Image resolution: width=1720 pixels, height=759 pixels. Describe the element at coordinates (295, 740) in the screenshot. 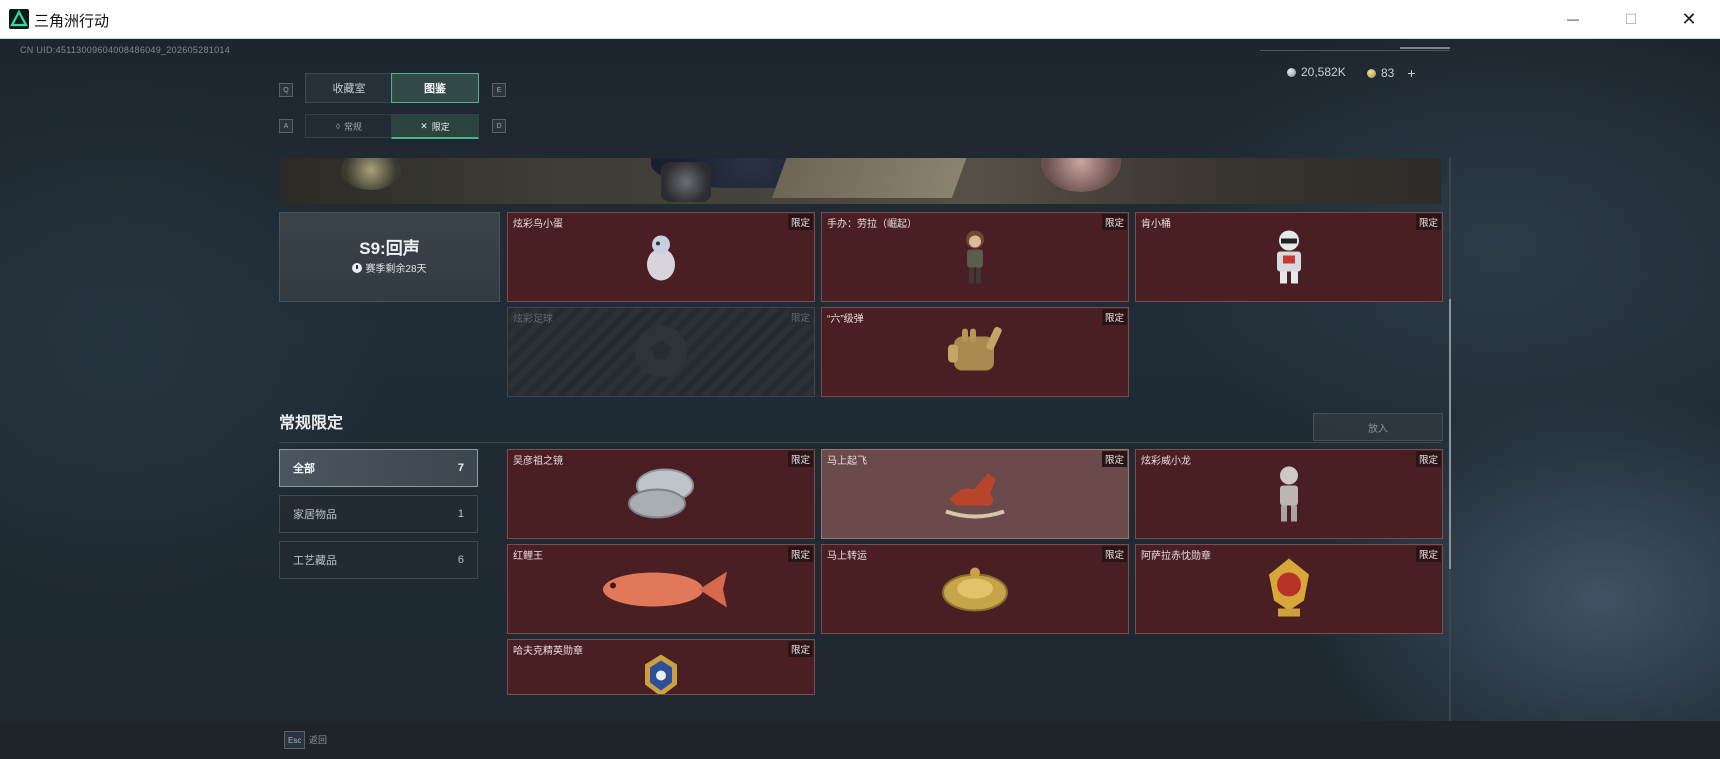

I see `esc-key-hint: Esc` at that location.